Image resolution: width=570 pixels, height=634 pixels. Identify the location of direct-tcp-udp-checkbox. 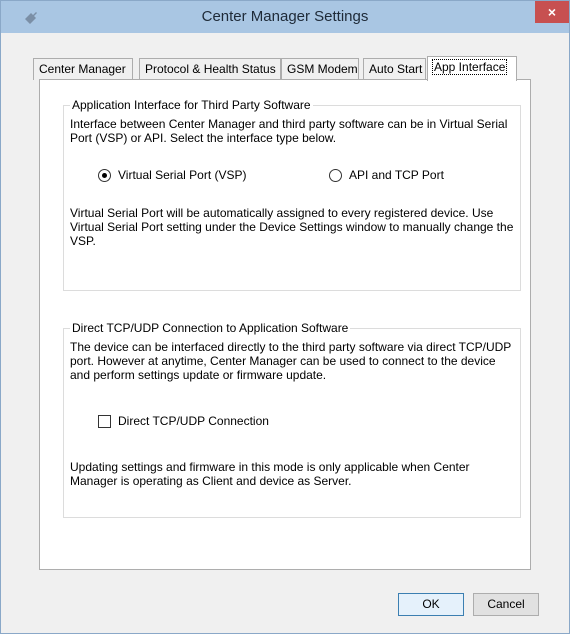
(104, 421).